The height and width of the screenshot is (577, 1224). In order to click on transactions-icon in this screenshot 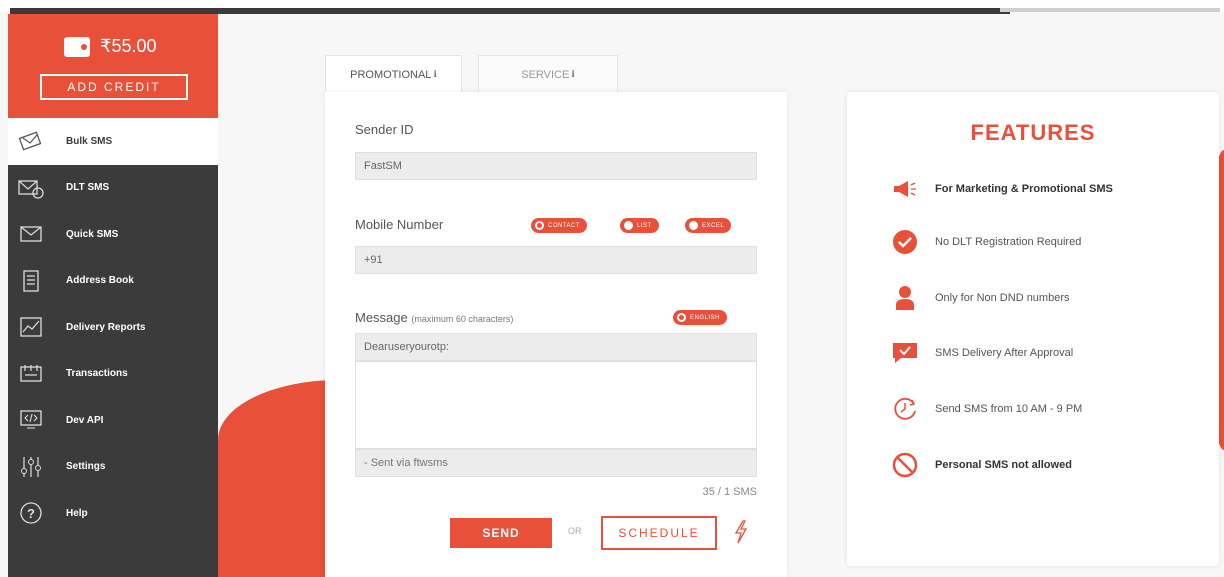, I will do `click(31, 374)`.